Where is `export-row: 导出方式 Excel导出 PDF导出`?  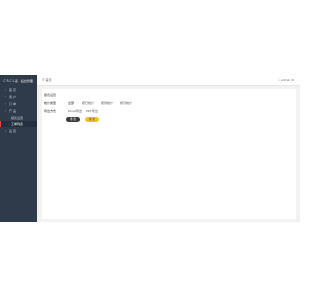
export-row: 导出方式 Excel导出 PDF导出 is located at coordinates (109, 111).